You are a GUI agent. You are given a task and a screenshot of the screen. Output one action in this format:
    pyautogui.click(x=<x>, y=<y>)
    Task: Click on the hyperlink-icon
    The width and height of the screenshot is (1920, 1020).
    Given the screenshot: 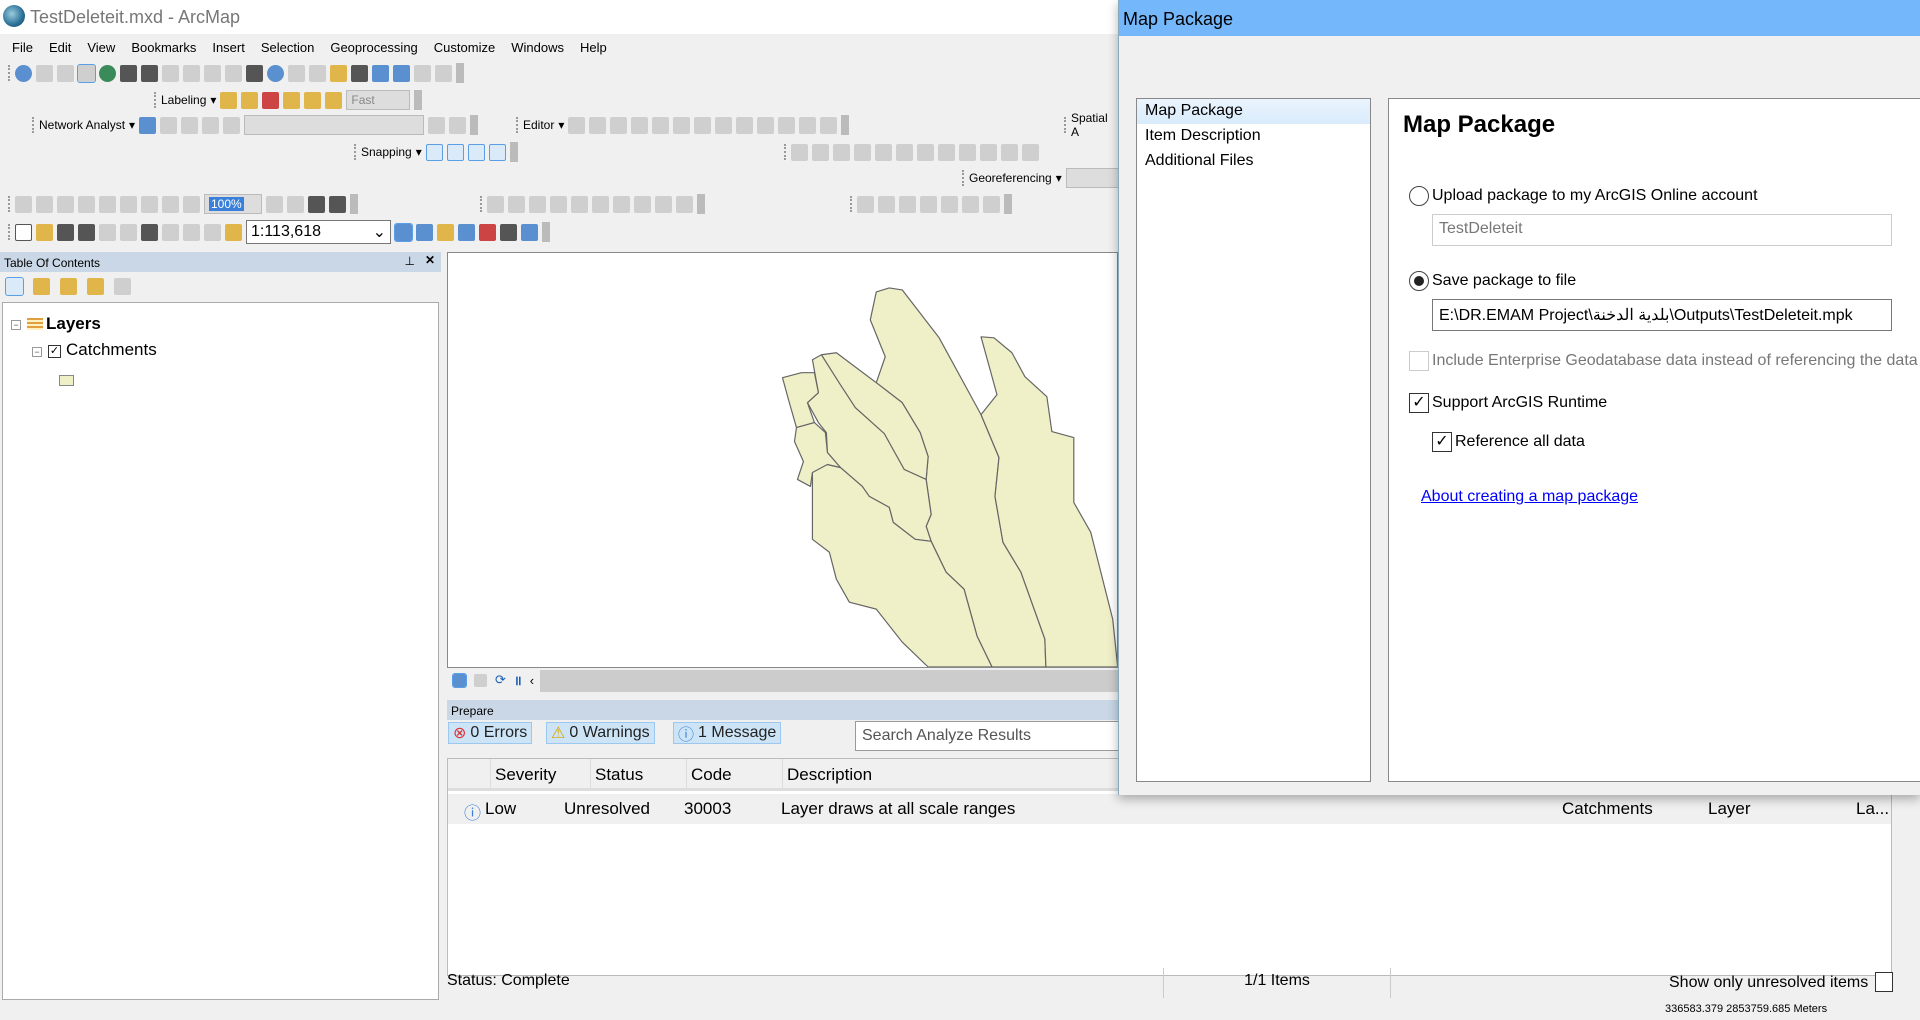 What is the action you would take?
    pyautogui.click(x=296, y=73)
    